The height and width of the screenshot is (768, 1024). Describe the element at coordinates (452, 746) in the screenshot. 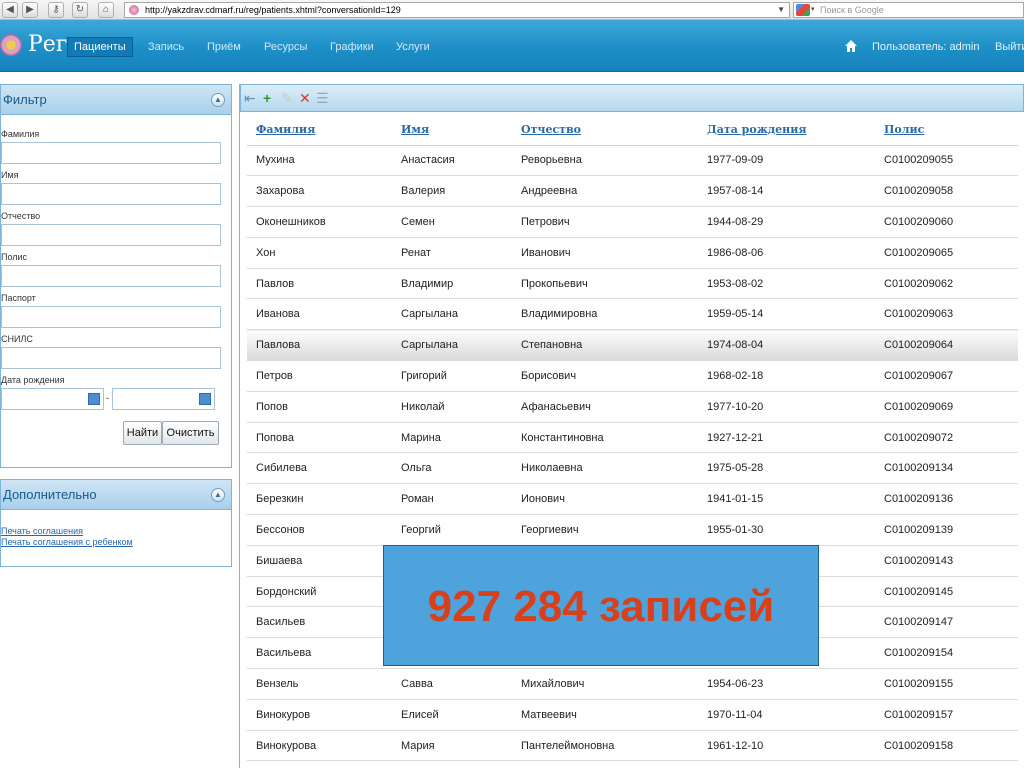

I see `table-cell: Мария` at that location.